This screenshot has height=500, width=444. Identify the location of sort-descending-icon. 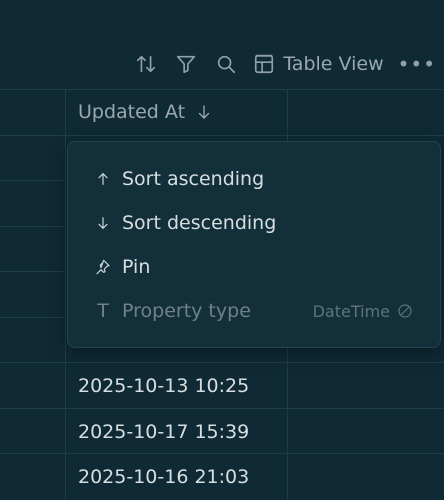
(204, 112).